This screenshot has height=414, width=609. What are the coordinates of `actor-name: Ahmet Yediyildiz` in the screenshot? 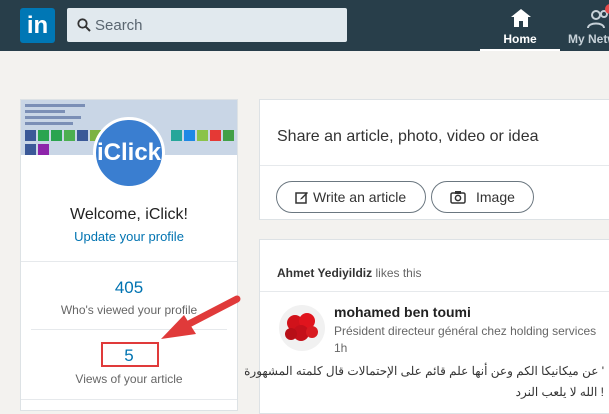 It's located at (324, 273).